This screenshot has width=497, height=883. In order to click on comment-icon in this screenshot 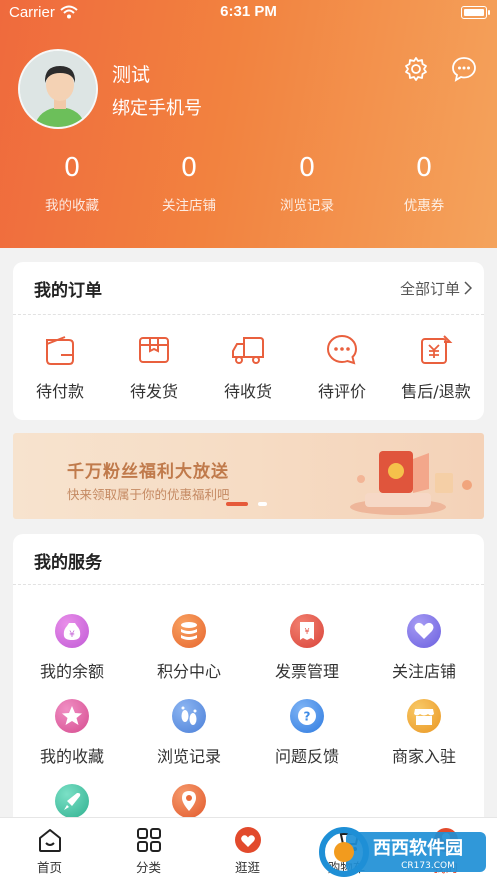, I will do `click(342, 349)`.